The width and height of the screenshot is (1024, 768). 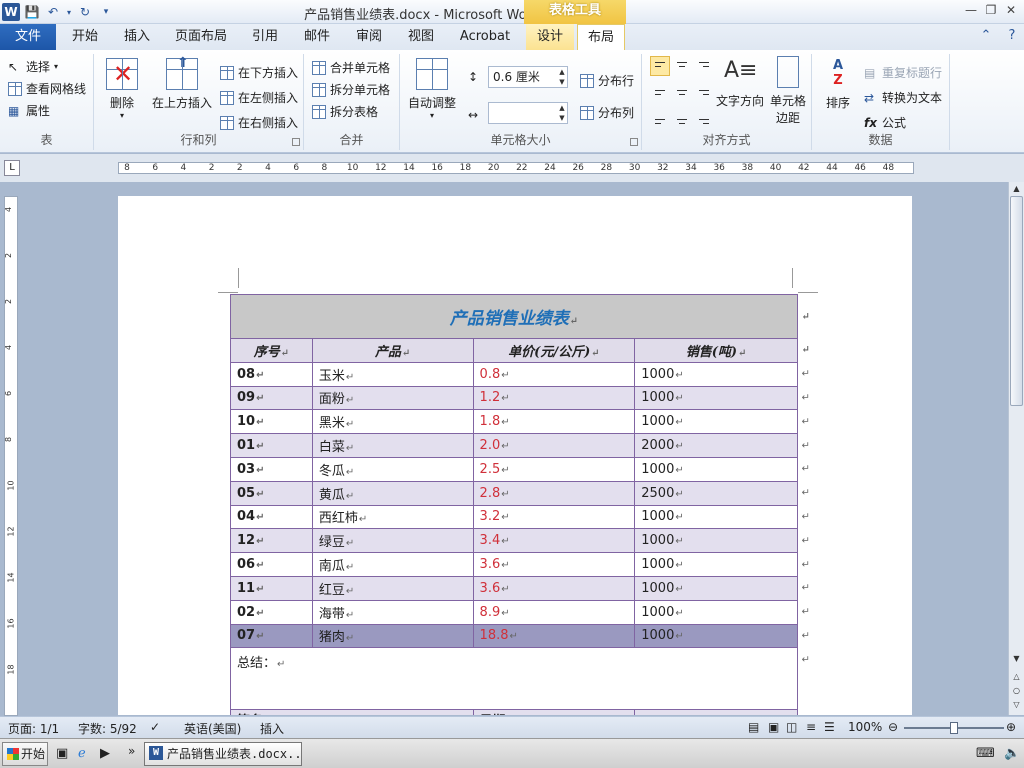 I want to click on vertical-scrollbar: ▲ ▼ △ ○ ▽, so click(x=1016, y=448).